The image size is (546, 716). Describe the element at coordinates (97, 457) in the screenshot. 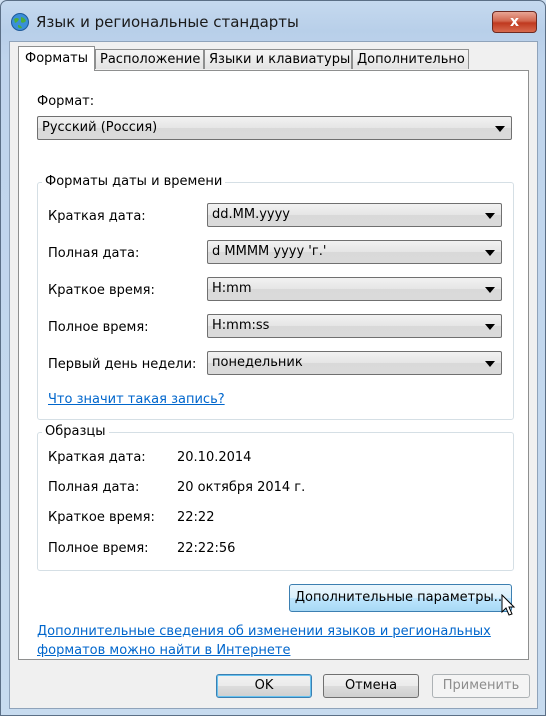

I see `sample-short-date-label: Краткая дата:` at that location.